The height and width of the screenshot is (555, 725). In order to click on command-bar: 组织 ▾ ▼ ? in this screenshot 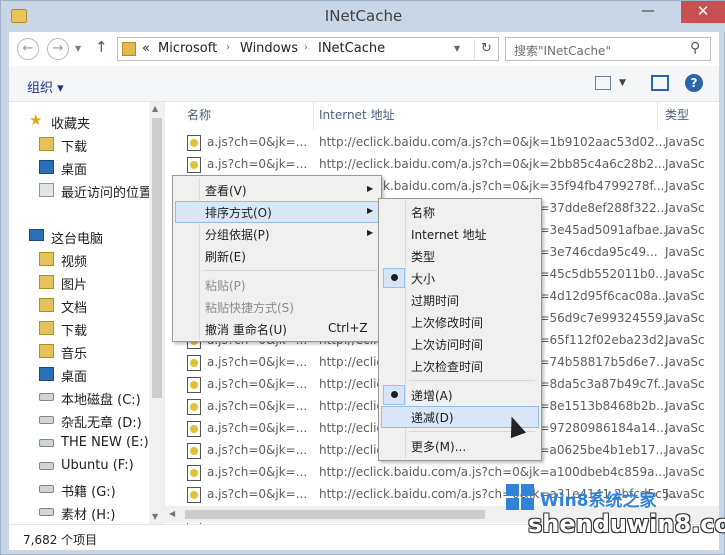, I will do `click(364, 84)`.